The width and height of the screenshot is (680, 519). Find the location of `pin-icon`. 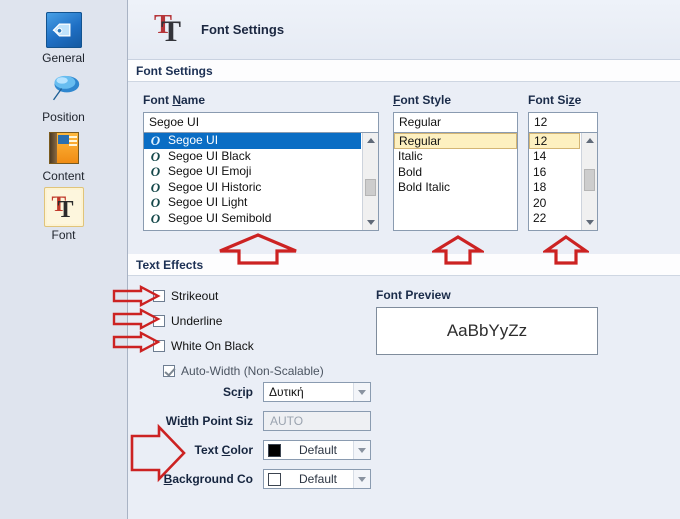

pin-icon is located at coordinates (64, 89).